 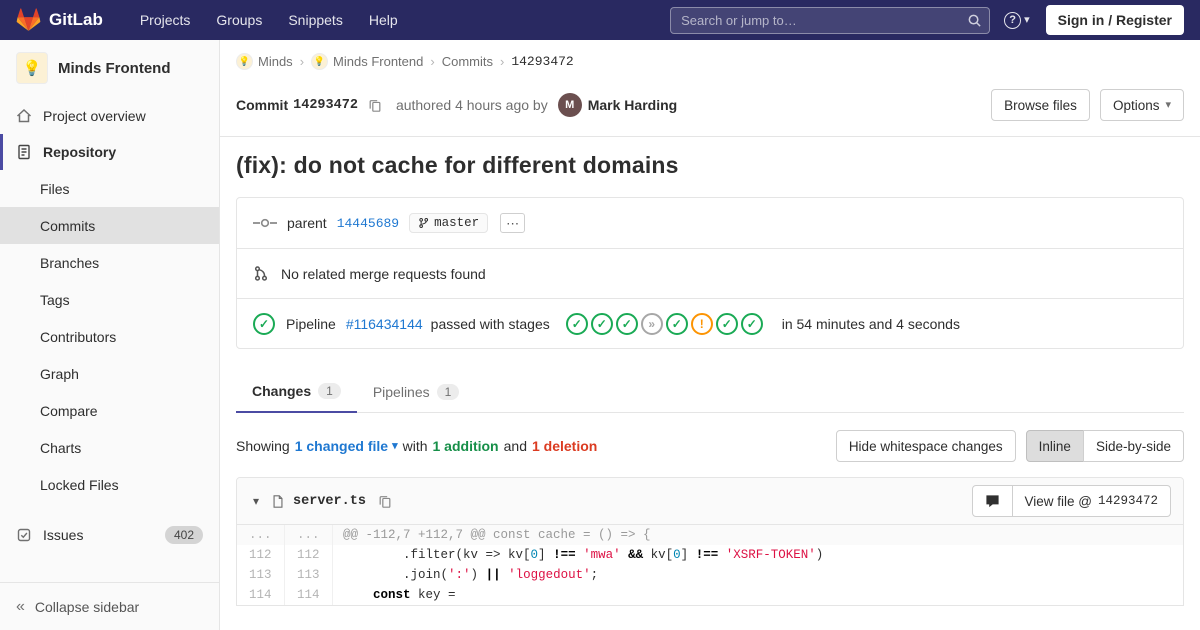 I want to click on nav-groups: Groups, so click(x=239, y=20).